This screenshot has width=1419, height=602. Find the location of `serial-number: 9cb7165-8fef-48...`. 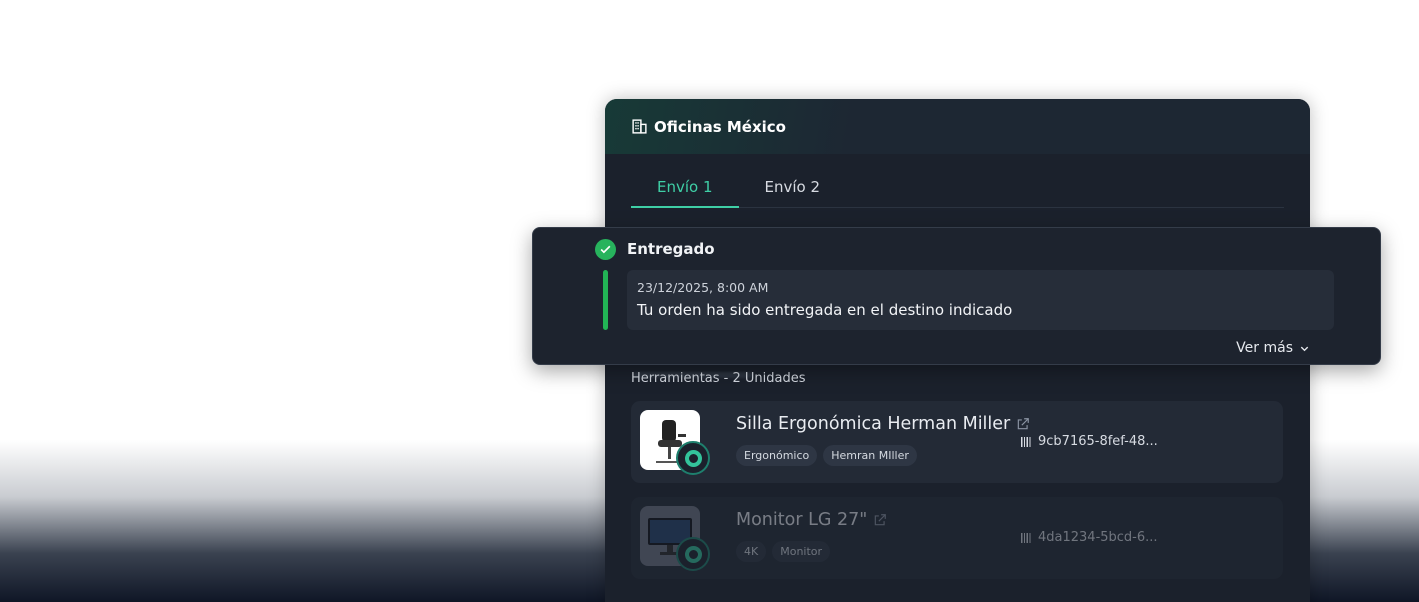

serial-number: 9cb7165-8fef-48... is located at coordinates (1089, 441).